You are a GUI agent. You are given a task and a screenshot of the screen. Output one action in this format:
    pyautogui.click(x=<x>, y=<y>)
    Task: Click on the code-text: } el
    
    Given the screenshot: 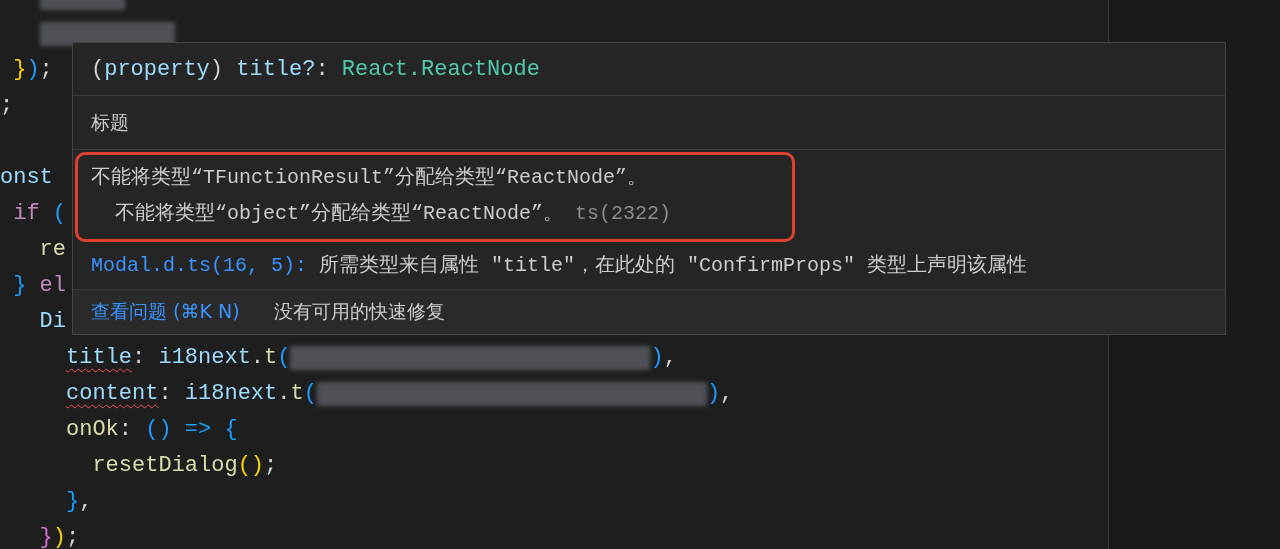 What is the action you would take?
    pyautogui.click(x=39, y=286)
    